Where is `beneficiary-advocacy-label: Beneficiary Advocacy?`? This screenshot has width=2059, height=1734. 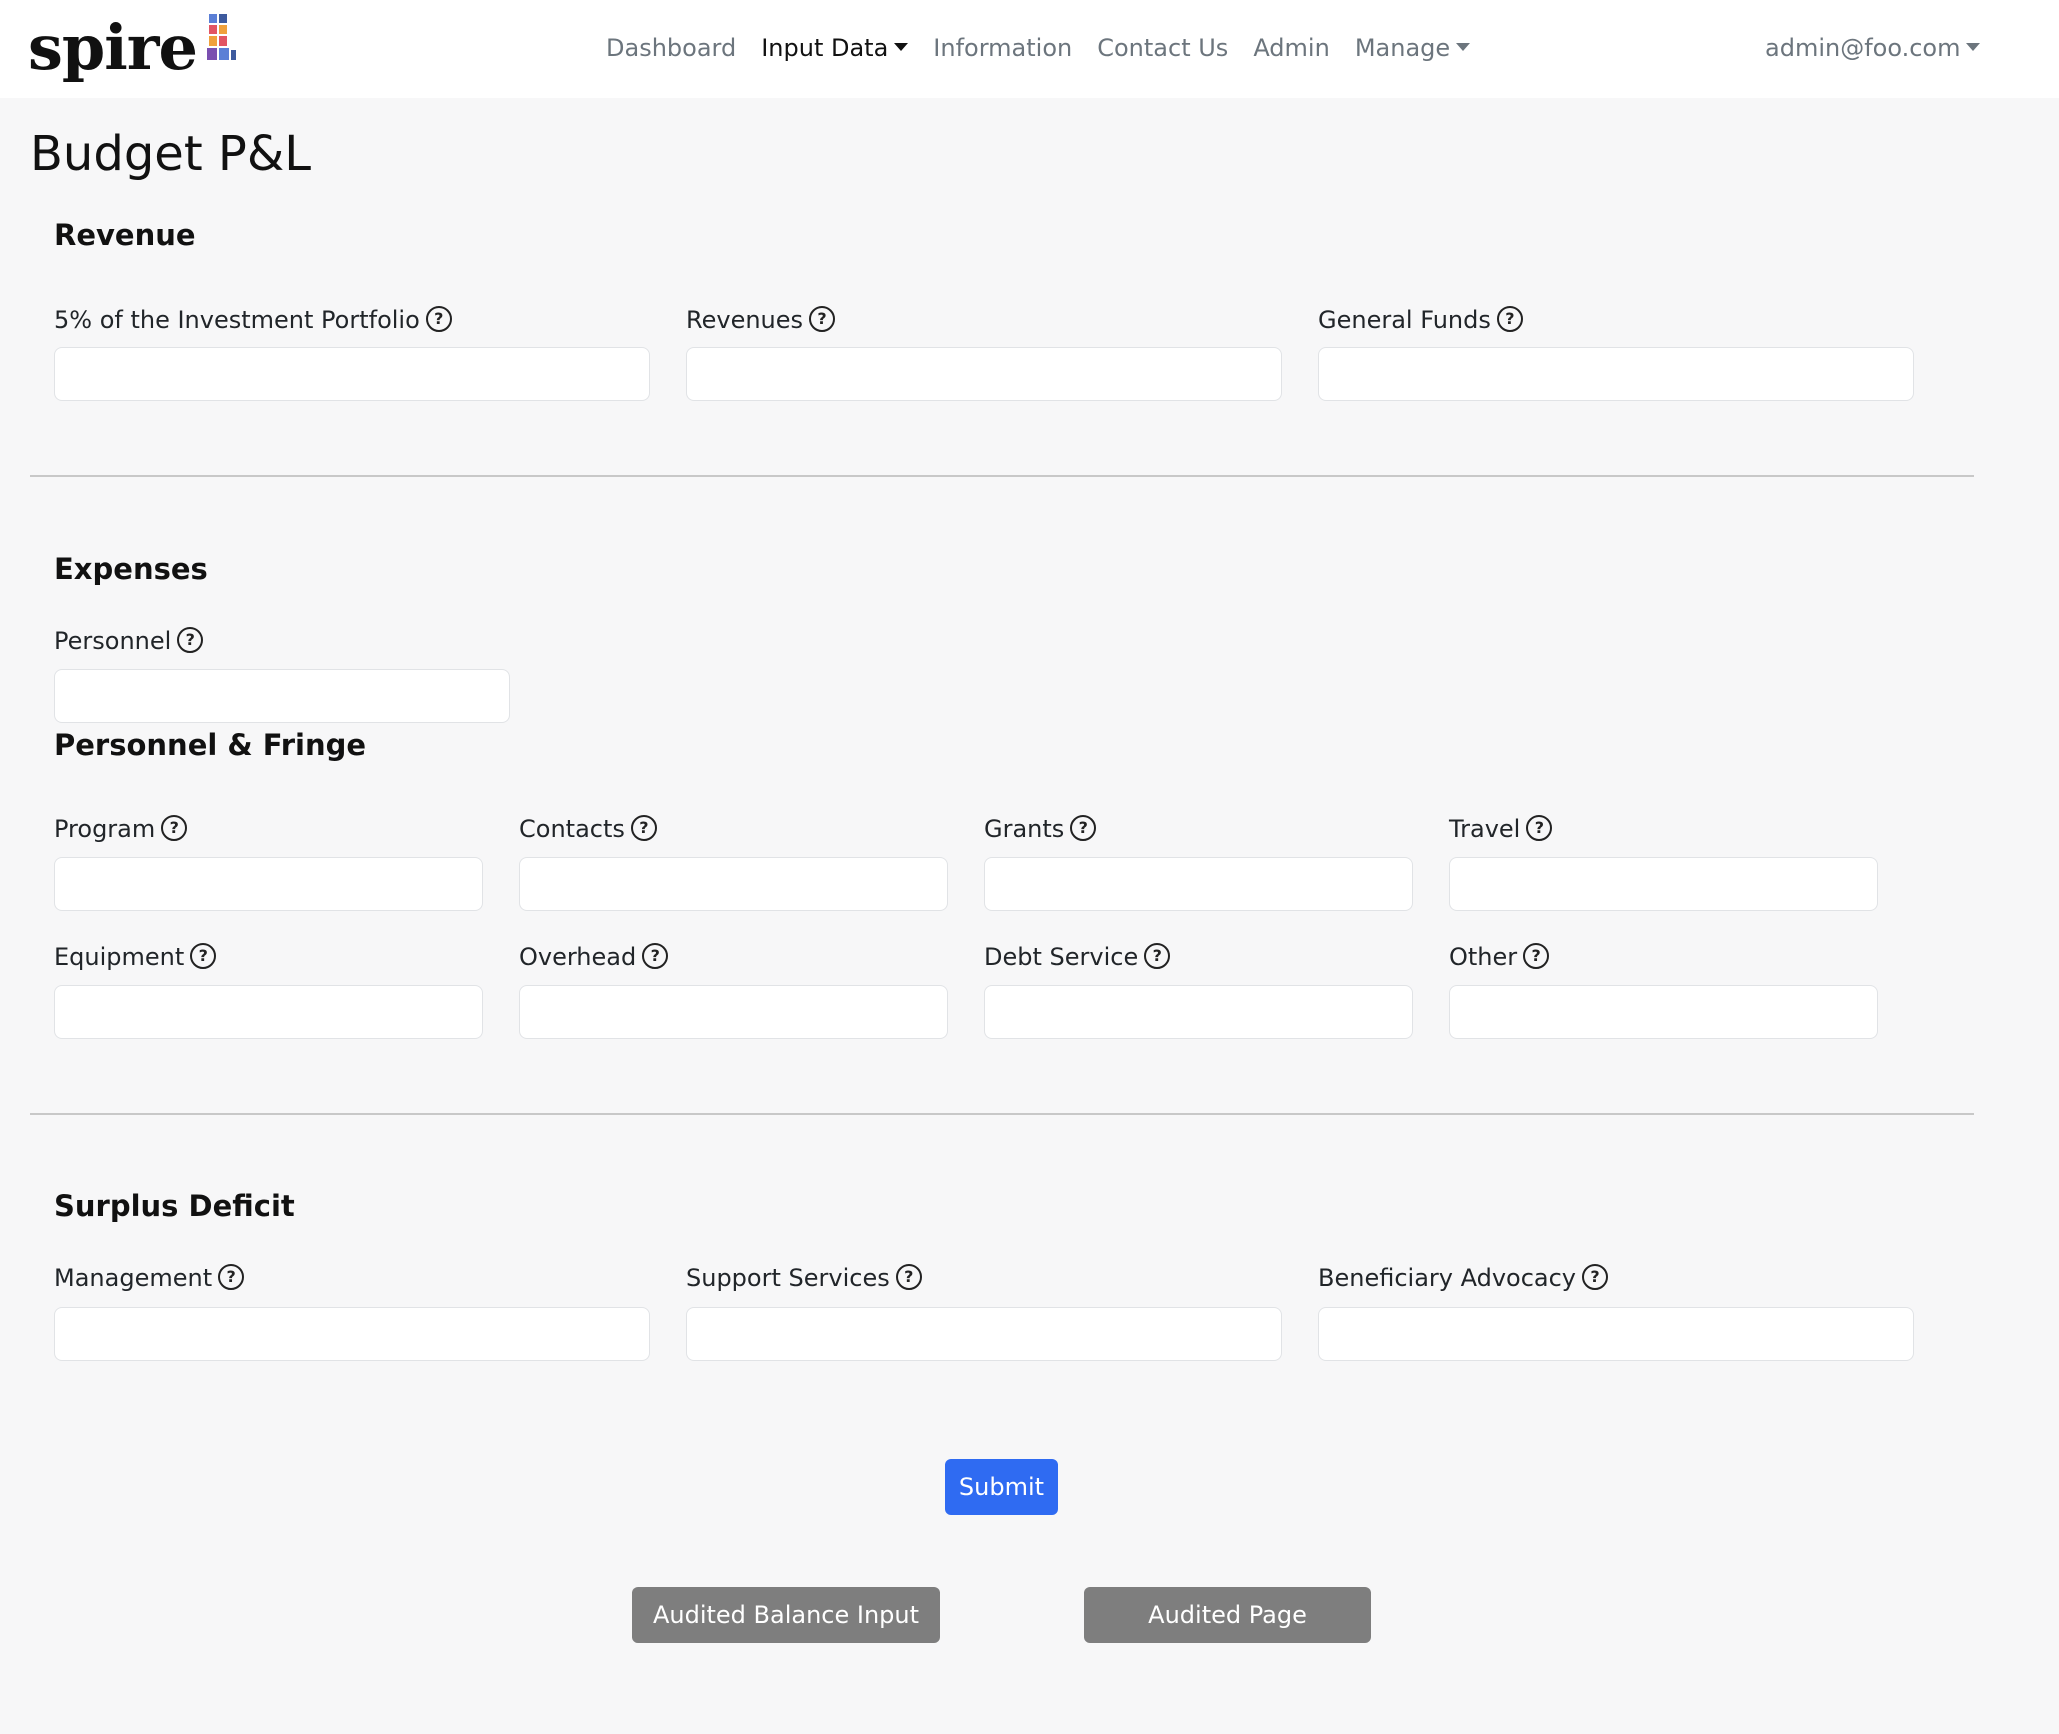
beneficiary-advocacy-label: Beneficiary Advocacy? is located at coordinates (1463, 1278).